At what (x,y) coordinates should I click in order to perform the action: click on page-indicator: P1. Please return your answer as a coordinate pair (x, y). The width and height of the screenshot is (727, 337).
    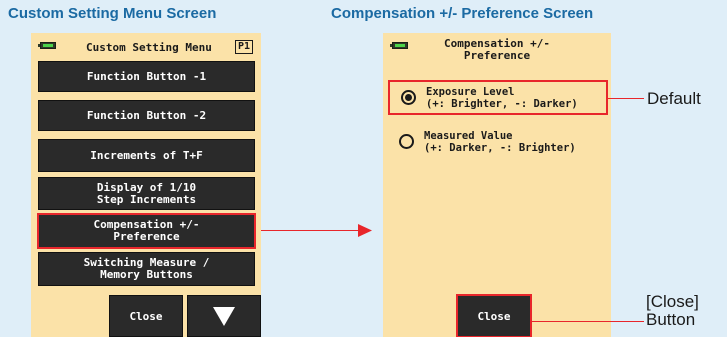
    Looking at the image, I should click on (244, 47).